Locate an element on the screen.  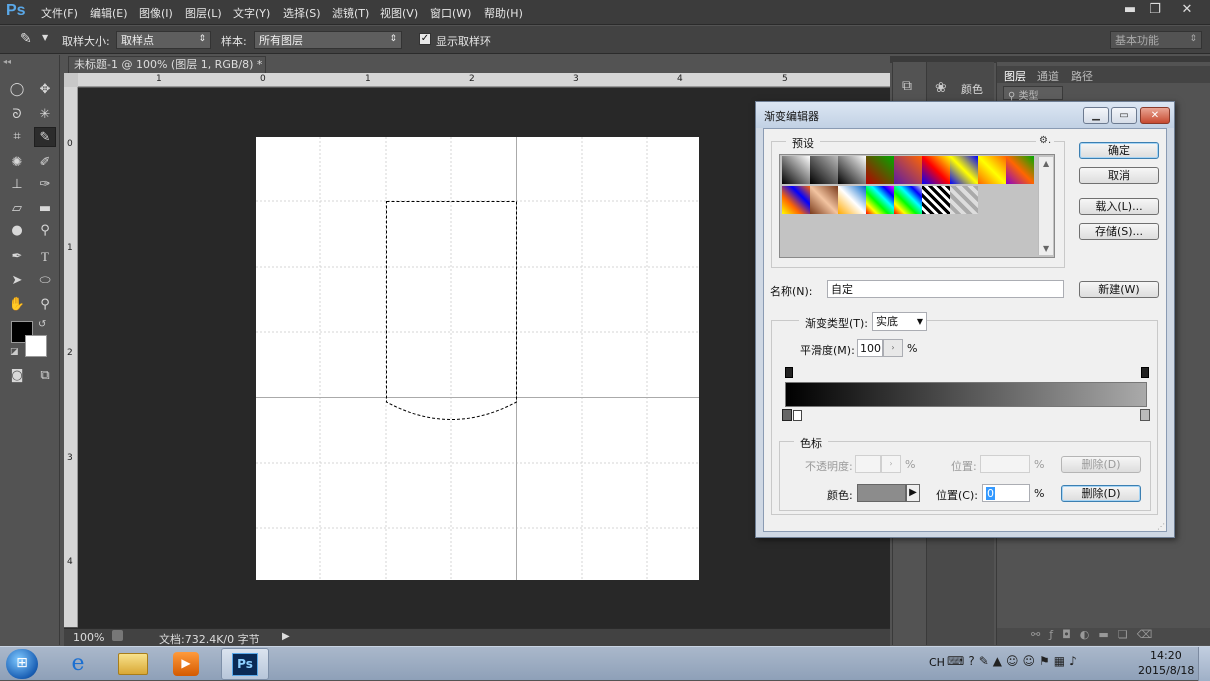
preset-black-white is located at coordinates (852, 170).